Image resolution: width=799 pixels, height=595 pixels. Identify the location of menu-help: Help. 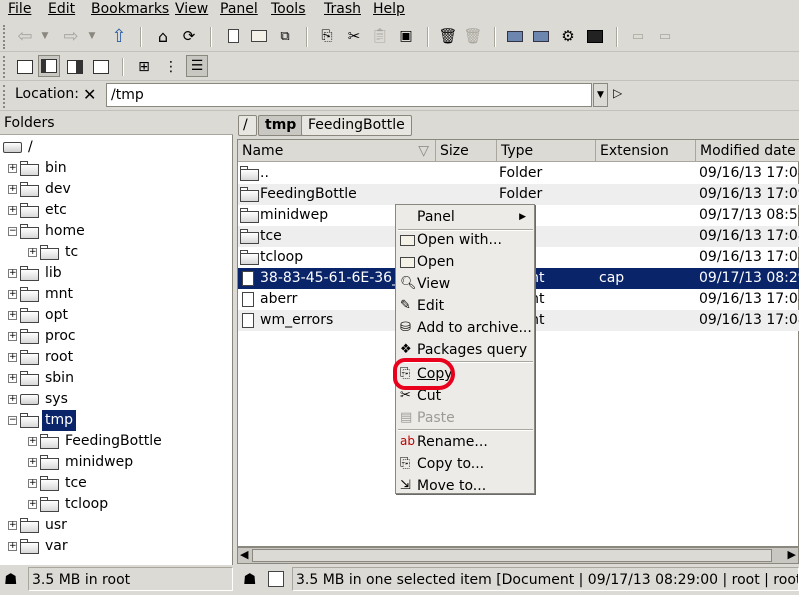
(389, 10).